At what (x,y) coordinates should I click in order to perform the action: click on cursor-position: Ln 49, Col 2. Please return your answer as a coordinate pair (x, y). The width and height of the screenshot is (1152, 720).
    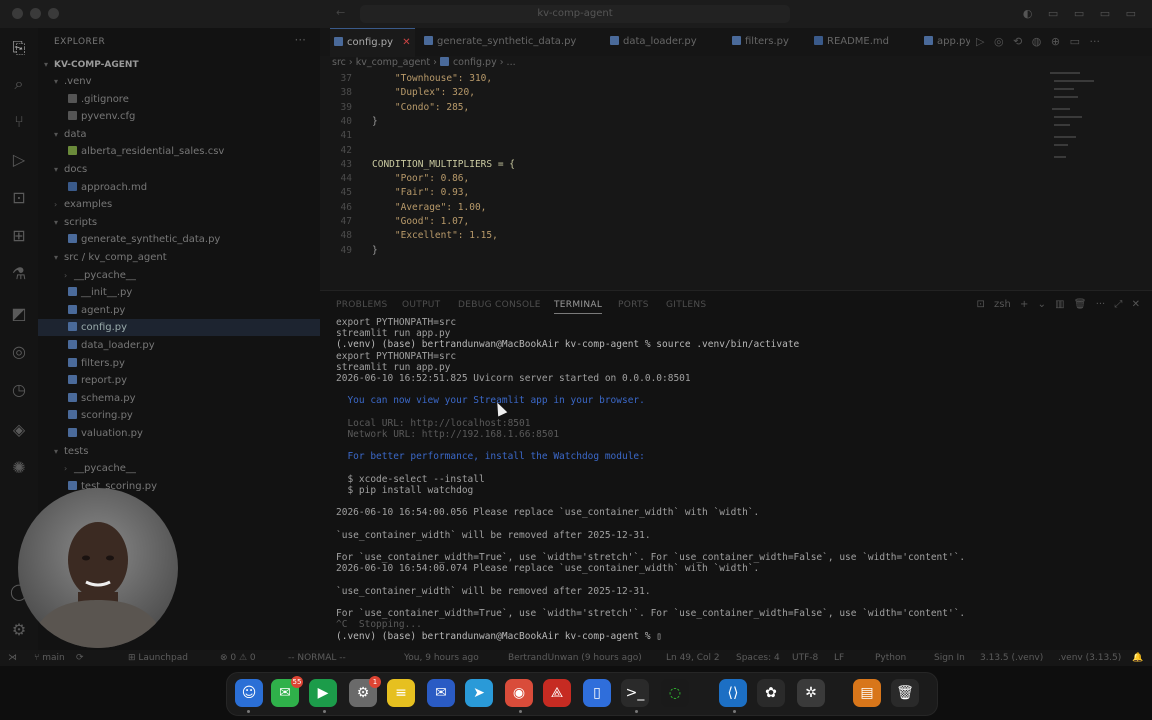
    Looking at the image, I should click on (693, 658).